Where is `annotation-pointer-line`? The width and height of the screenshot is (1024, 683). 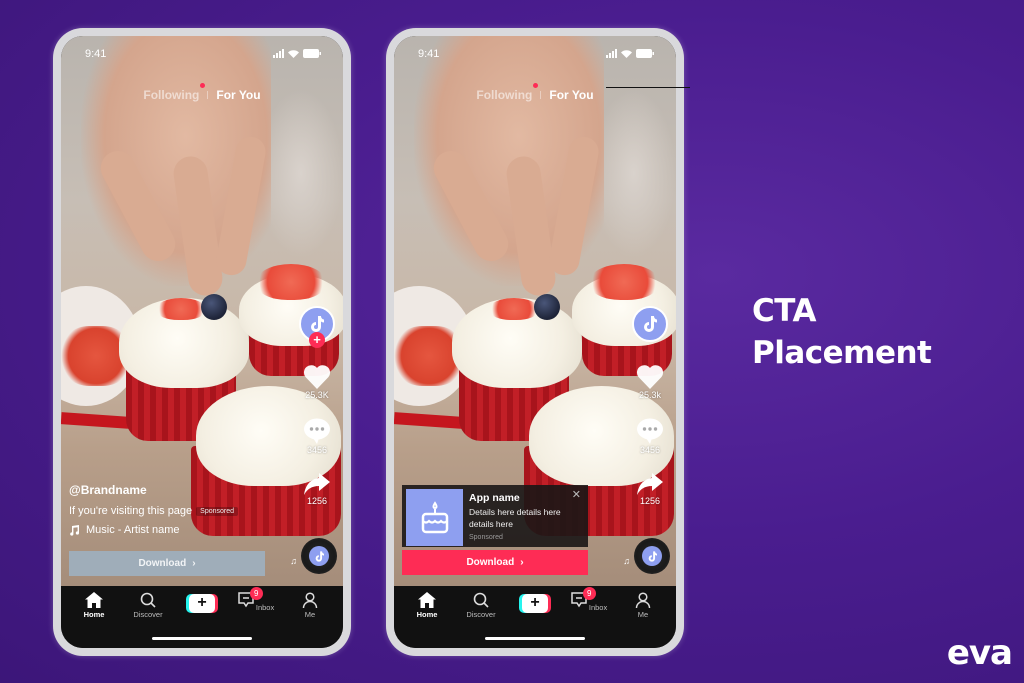
annotation-pointer-line is located at coordinates (648, 87).